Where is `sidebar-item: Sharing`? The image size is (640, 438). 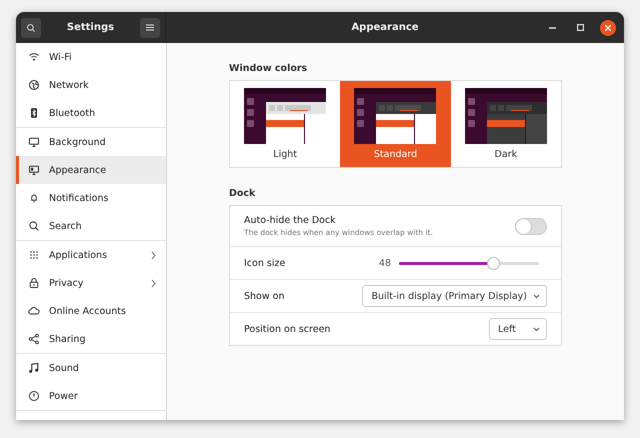
sidebar-item: Sharing is located at coordinates (91, 339).